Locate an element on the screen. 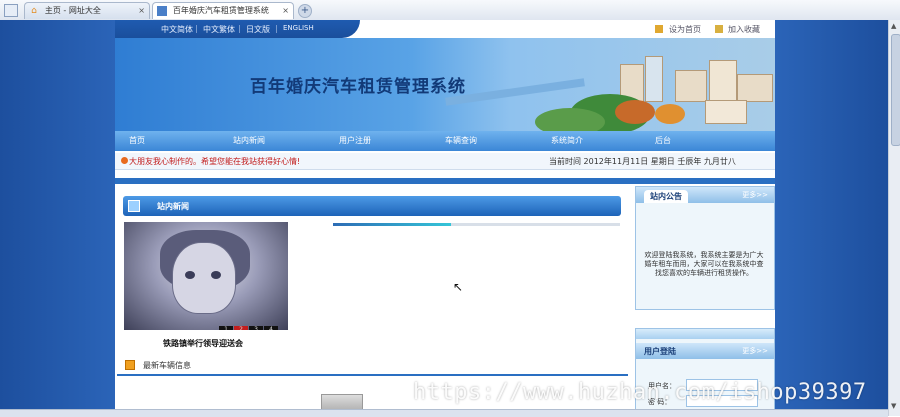 The height and width of the screenshot is (417, 900). nav-item-register: 用户注册 is located at coordinates (355, 140).